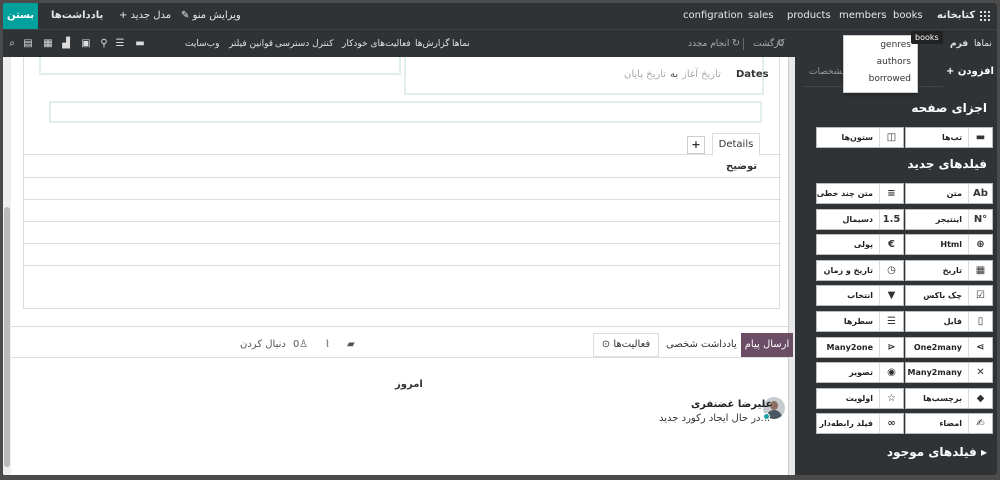  Describe the element at coordinates (927, 37) in the screenshot. I see `books-tooltip: books` at that location.